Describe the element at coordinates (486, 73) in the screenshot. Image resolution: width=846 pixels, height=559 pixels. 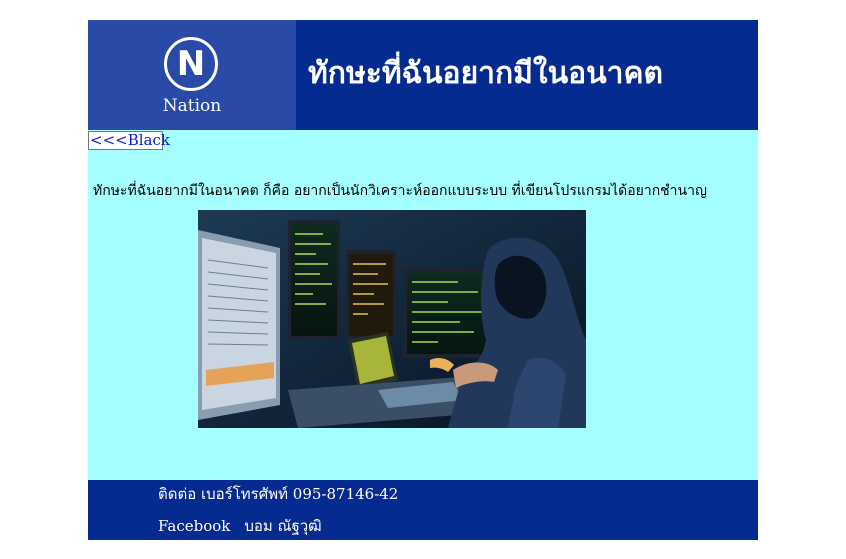
I see `page-title: ทักษะที่ฉันอยากมีในอนาคต` at that location.